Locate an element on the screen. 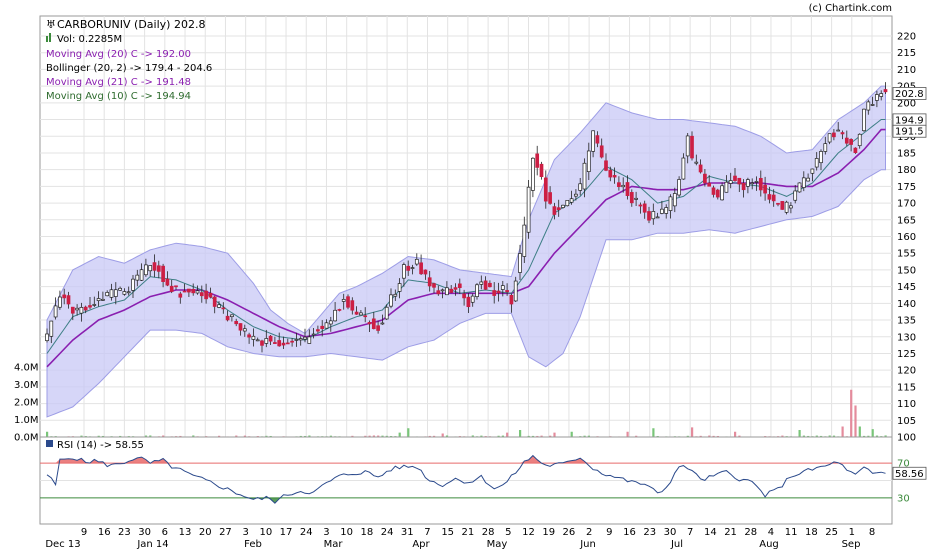  legend-vol-icon-bar is located at coordinates (50, 37).